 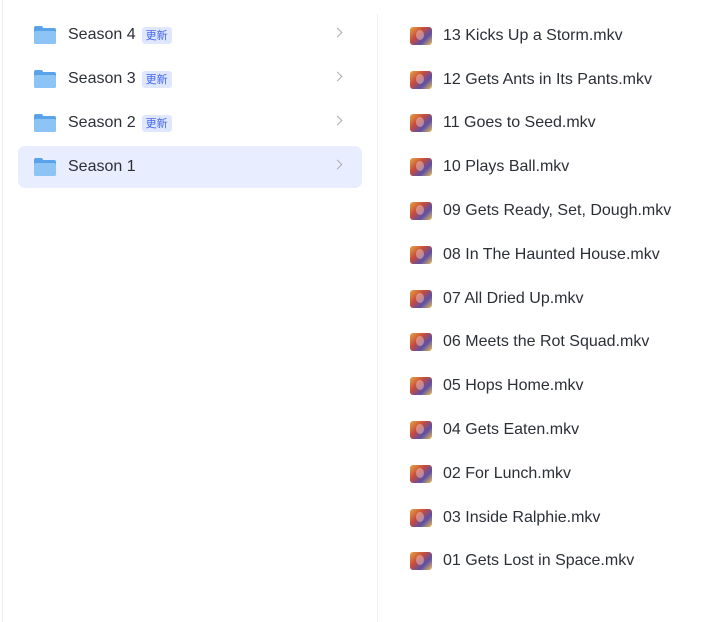 What do you see at coordinates (507, 473) in the screenshot?
I see `file-name: 02 For Lunch.mkv` at bounding box center [507, 473].